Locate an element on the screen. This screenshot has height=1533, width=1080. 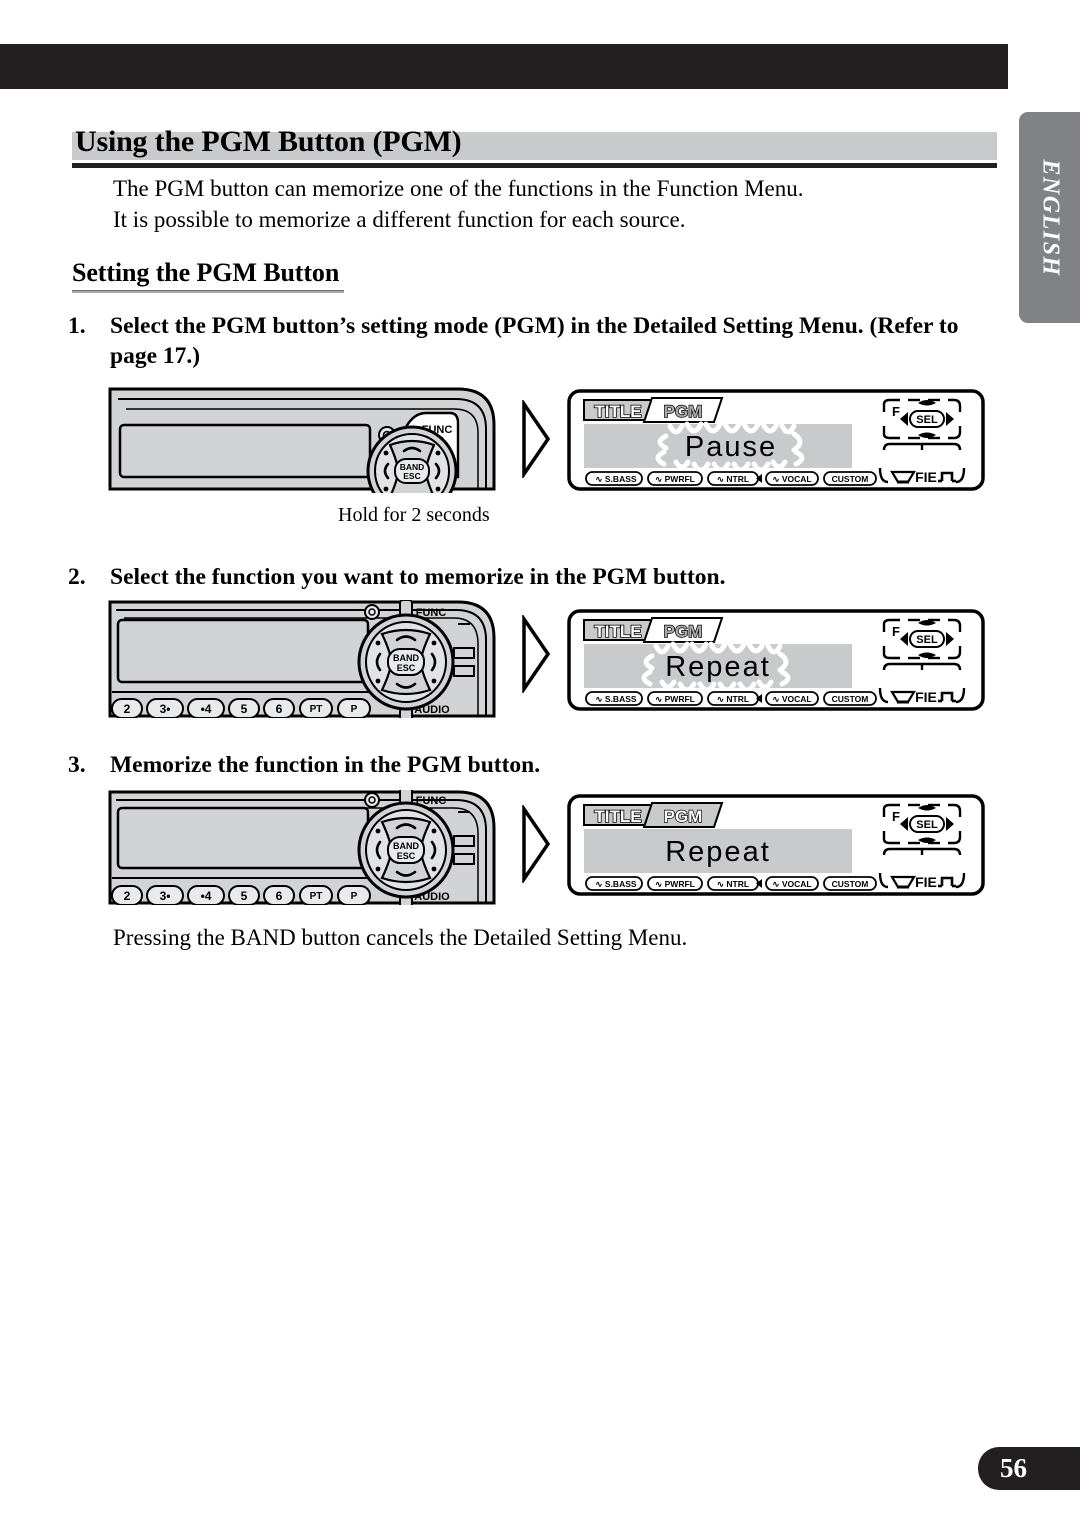
lcd3-fader-label: F is located at coordinates (896, 816).